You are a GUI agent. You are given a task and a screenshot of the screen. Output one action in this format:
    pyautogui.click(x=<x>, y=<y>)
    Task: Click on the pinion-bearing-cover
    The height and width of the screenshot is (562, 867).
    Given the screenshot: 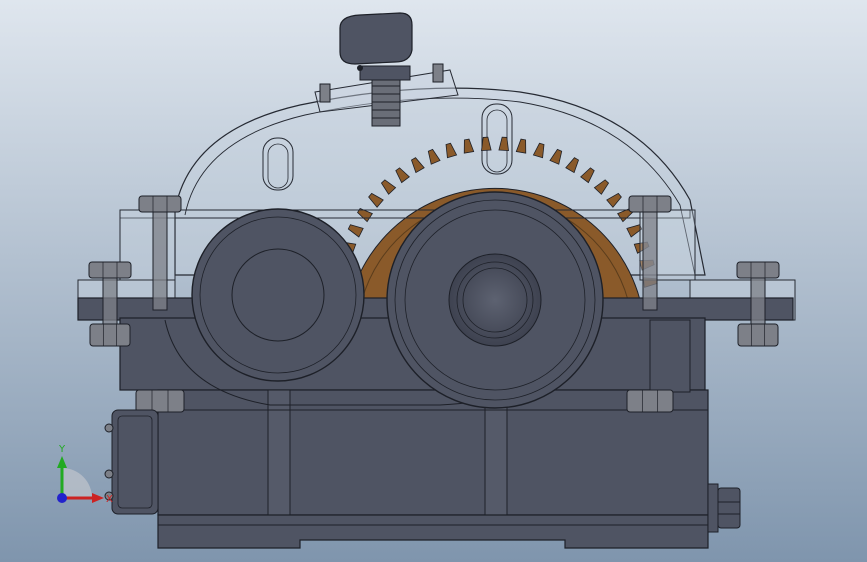 What is the action you would take?
    pyautogui.click(x=278, y=295)
    